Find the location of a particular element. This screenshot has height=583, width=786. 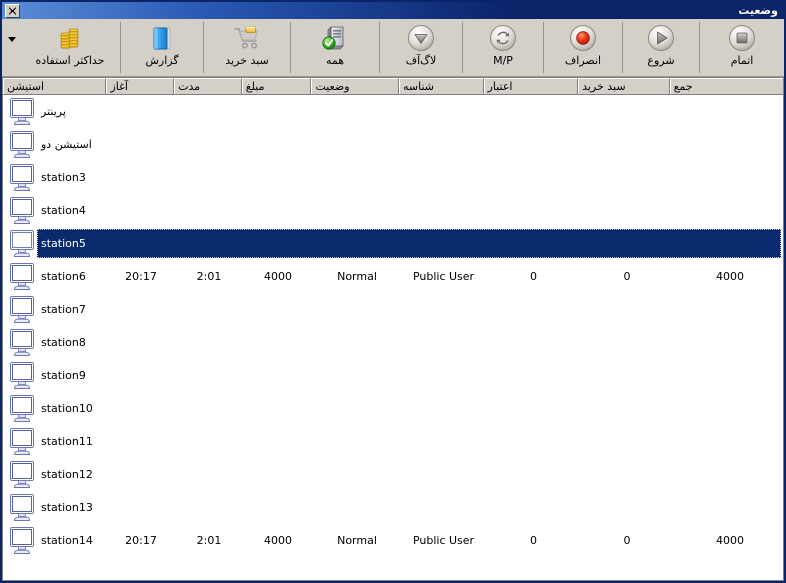

monitor-active-icon is located at coordinates (22, 276).